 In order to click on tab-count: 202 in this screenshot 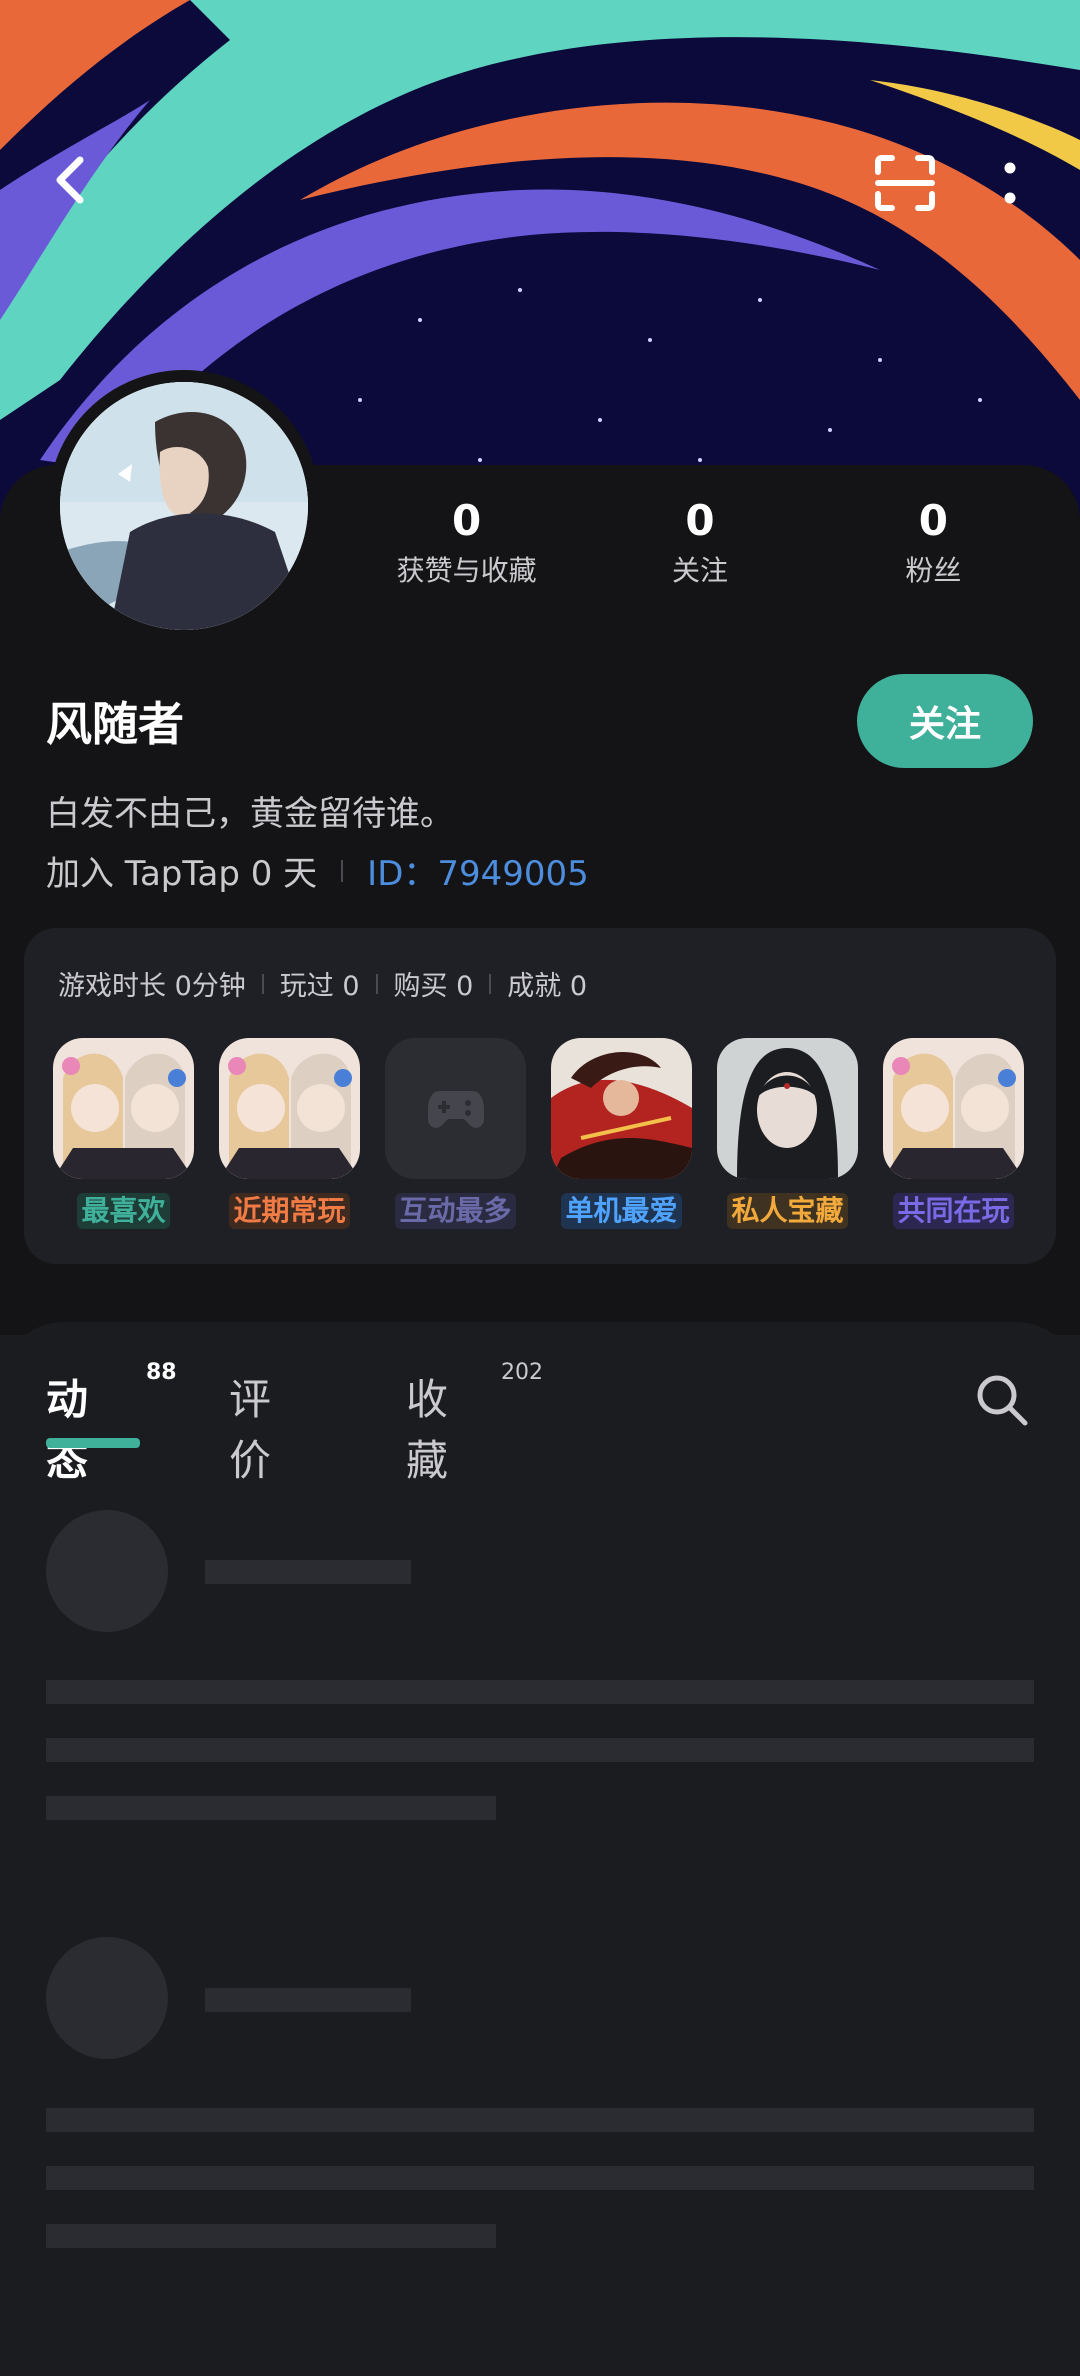, I will do `click(522, 1372)`.